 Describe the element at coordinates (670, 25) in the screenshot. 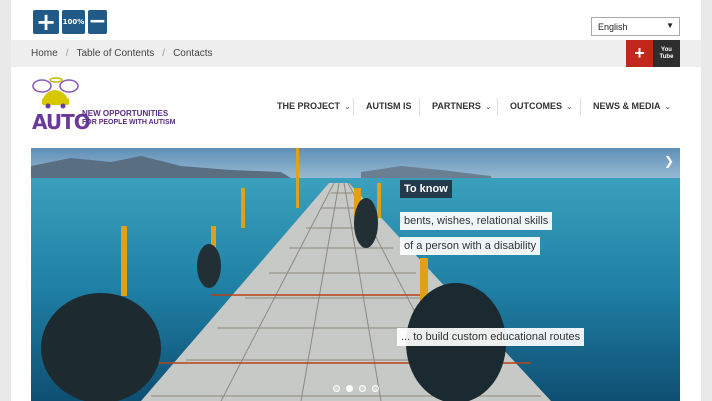

I see `dropdown-arrow-icon: ▼` at that location.